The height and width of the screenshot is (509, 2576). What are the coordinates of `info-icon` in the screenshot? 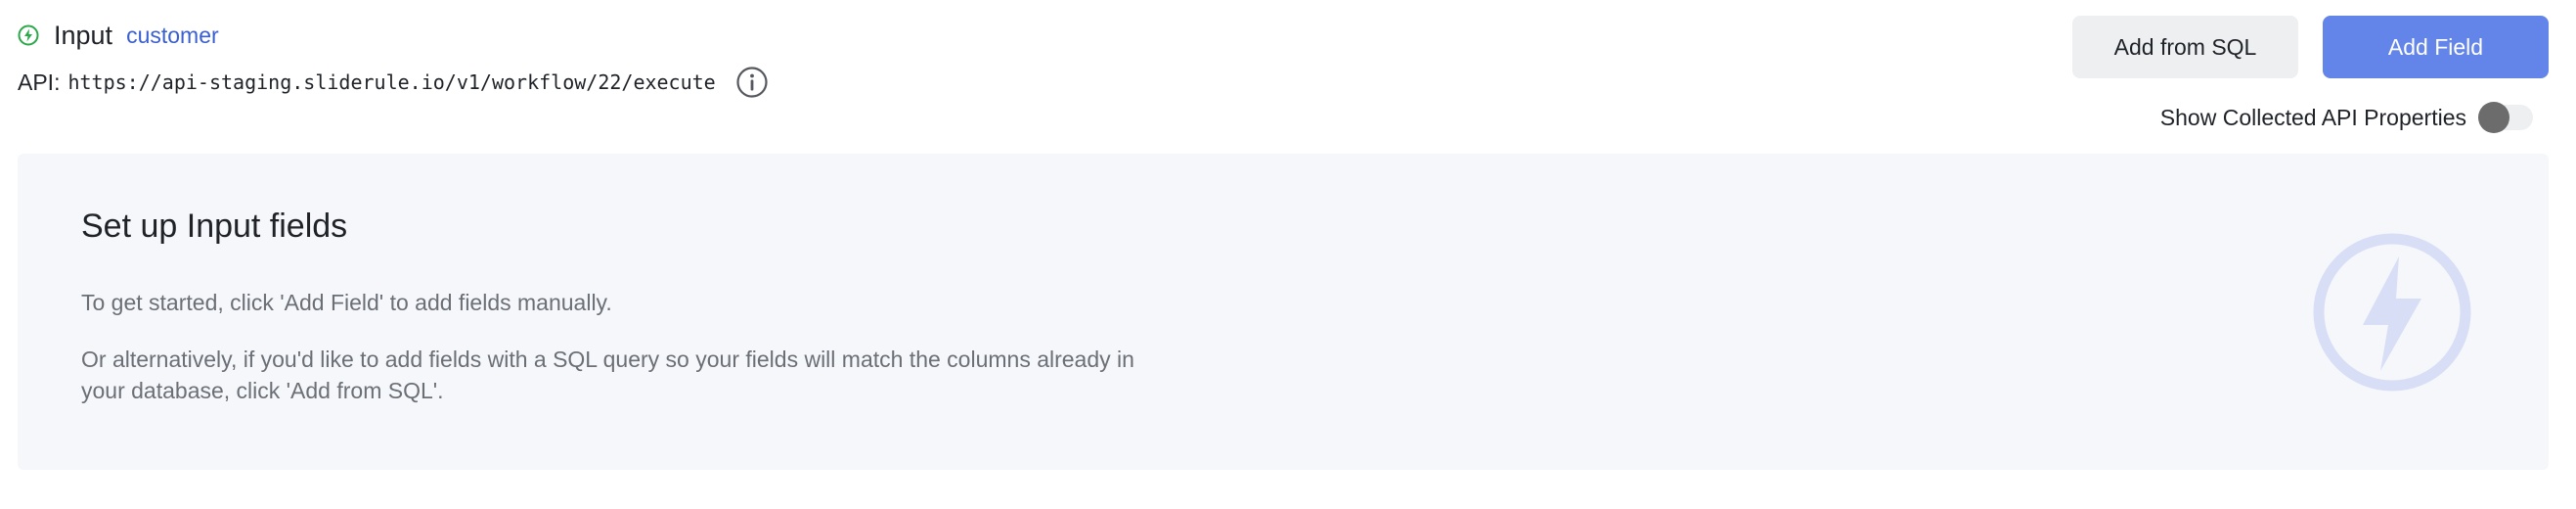 It's located at (752, 82).